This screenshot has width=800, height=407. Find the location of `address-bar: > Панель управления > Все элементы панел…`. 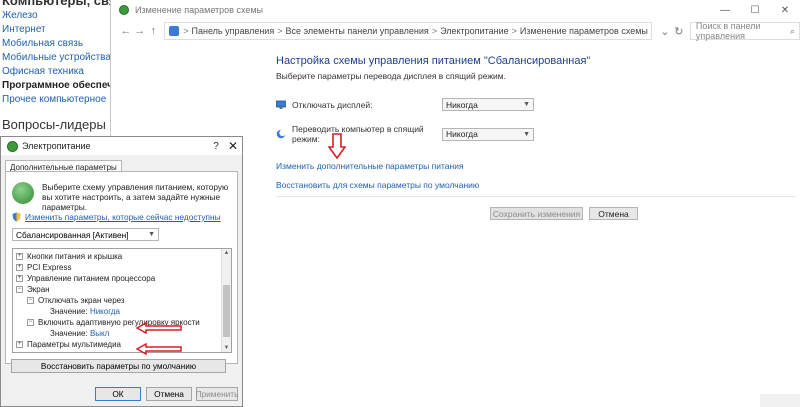

address-bar: > Панель управления > Все элементы панел… is located at coordinates (408, 31).